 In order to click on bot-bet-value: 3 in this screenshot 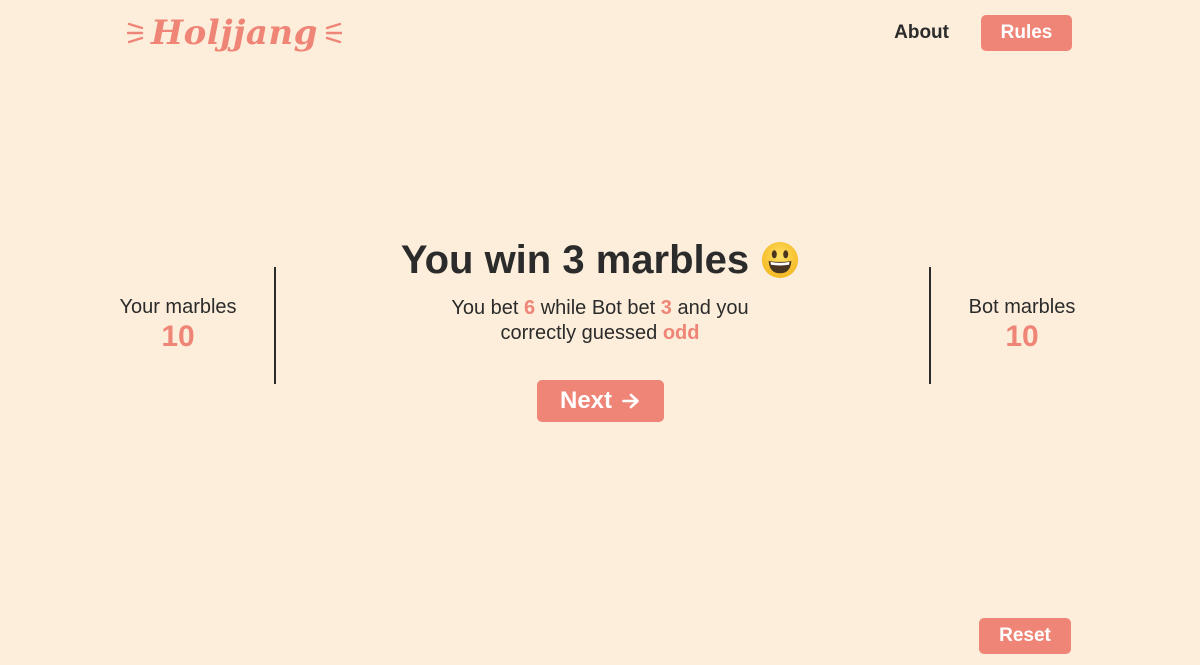, I will do `click(666, 308)`.